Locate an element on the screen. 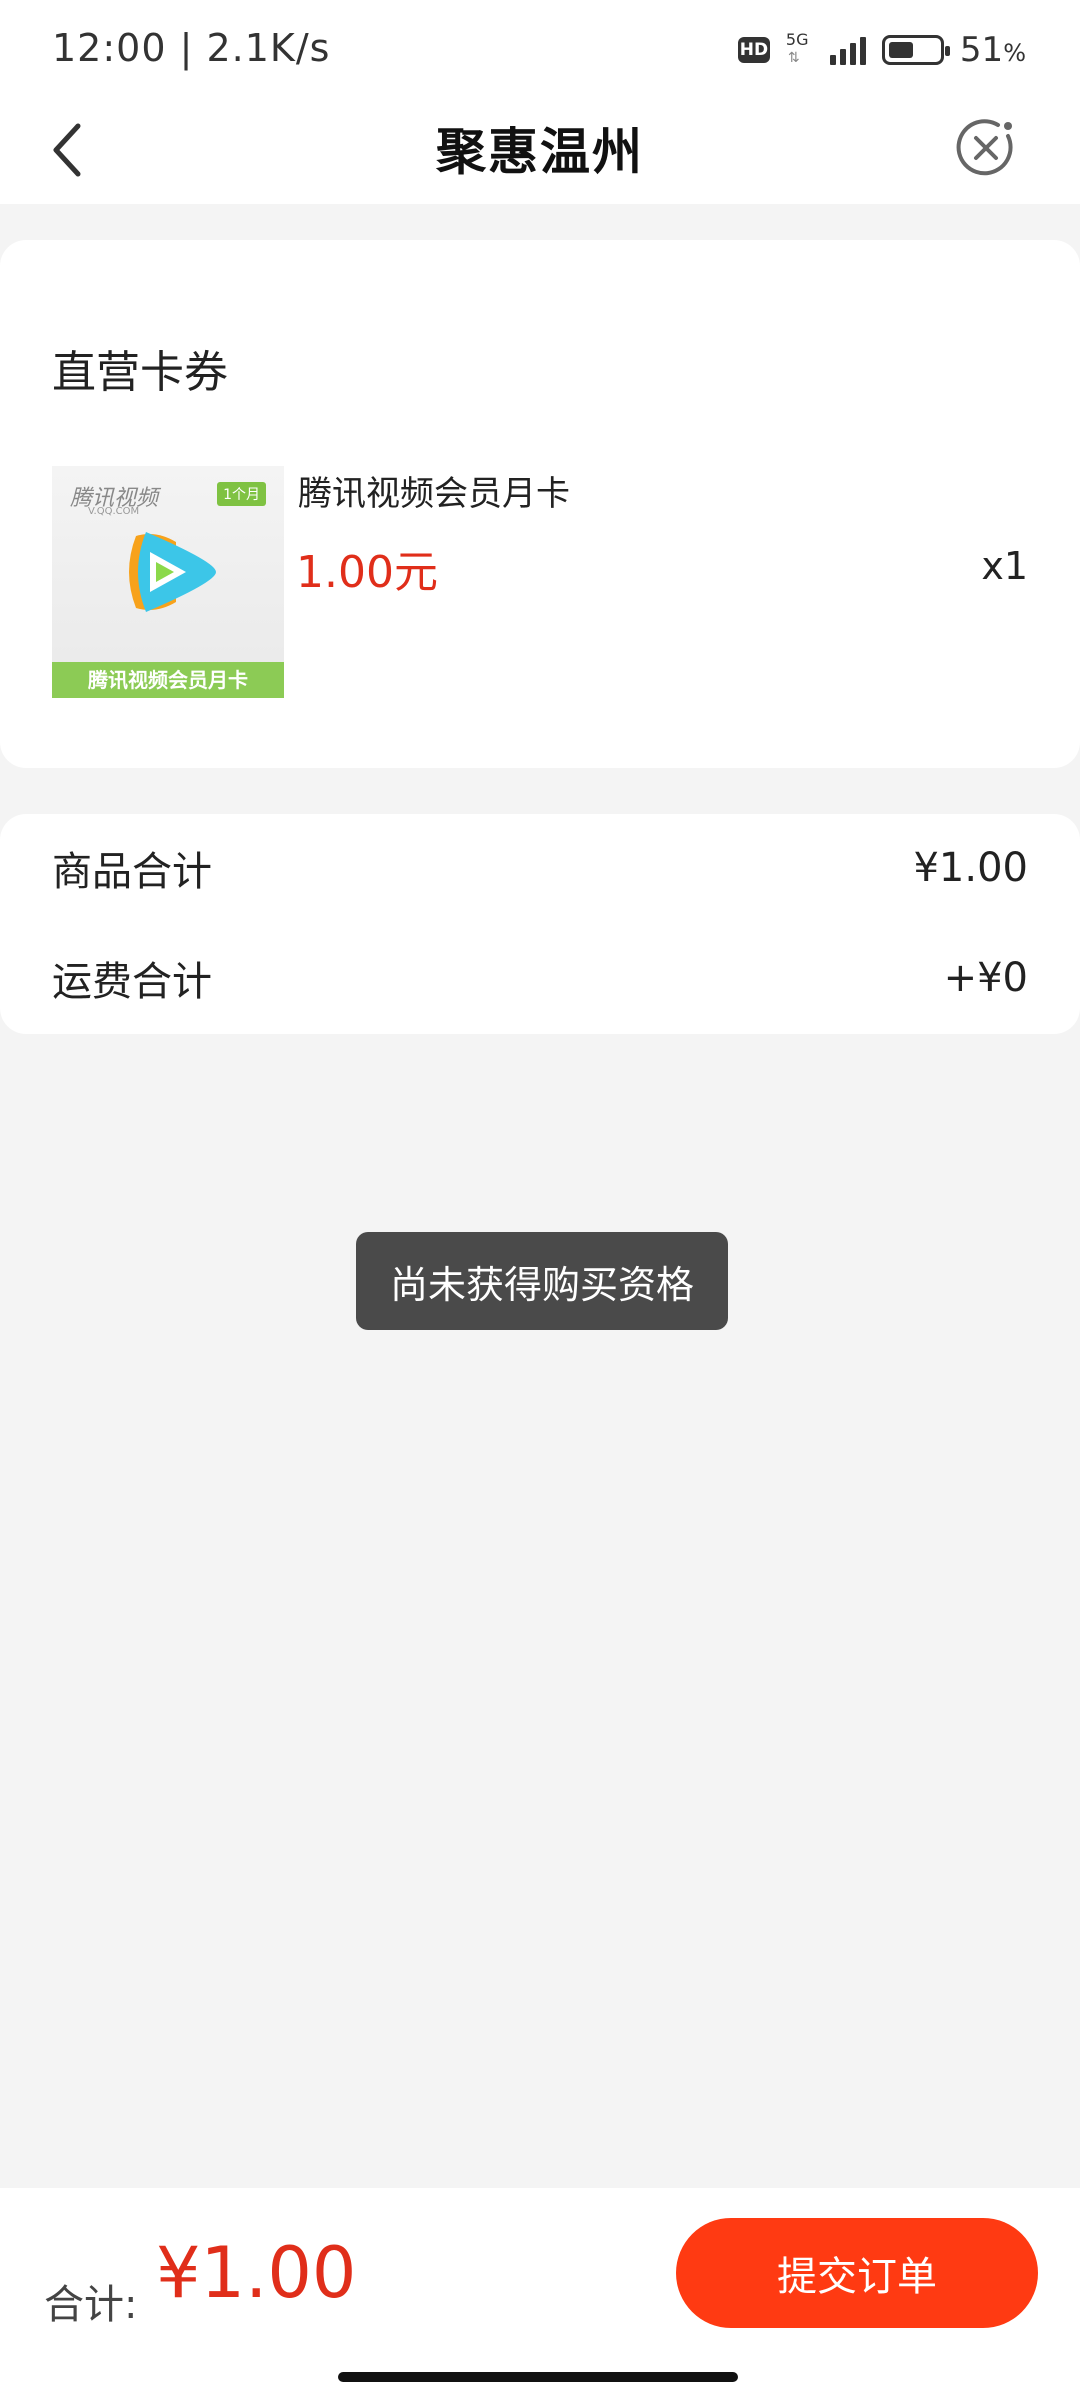  bottom-bar: 合计: ¥1.00 提交订单 is located at coordinates (540, 2294).